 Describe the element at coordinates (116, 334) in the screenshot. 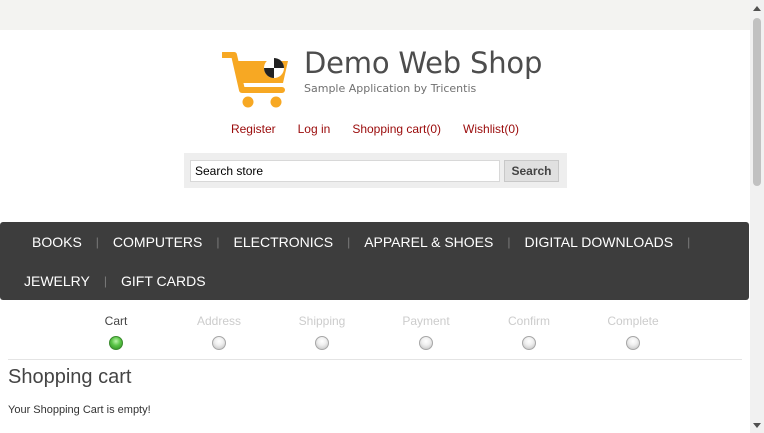

I see `step-cart: Cart` at that location.